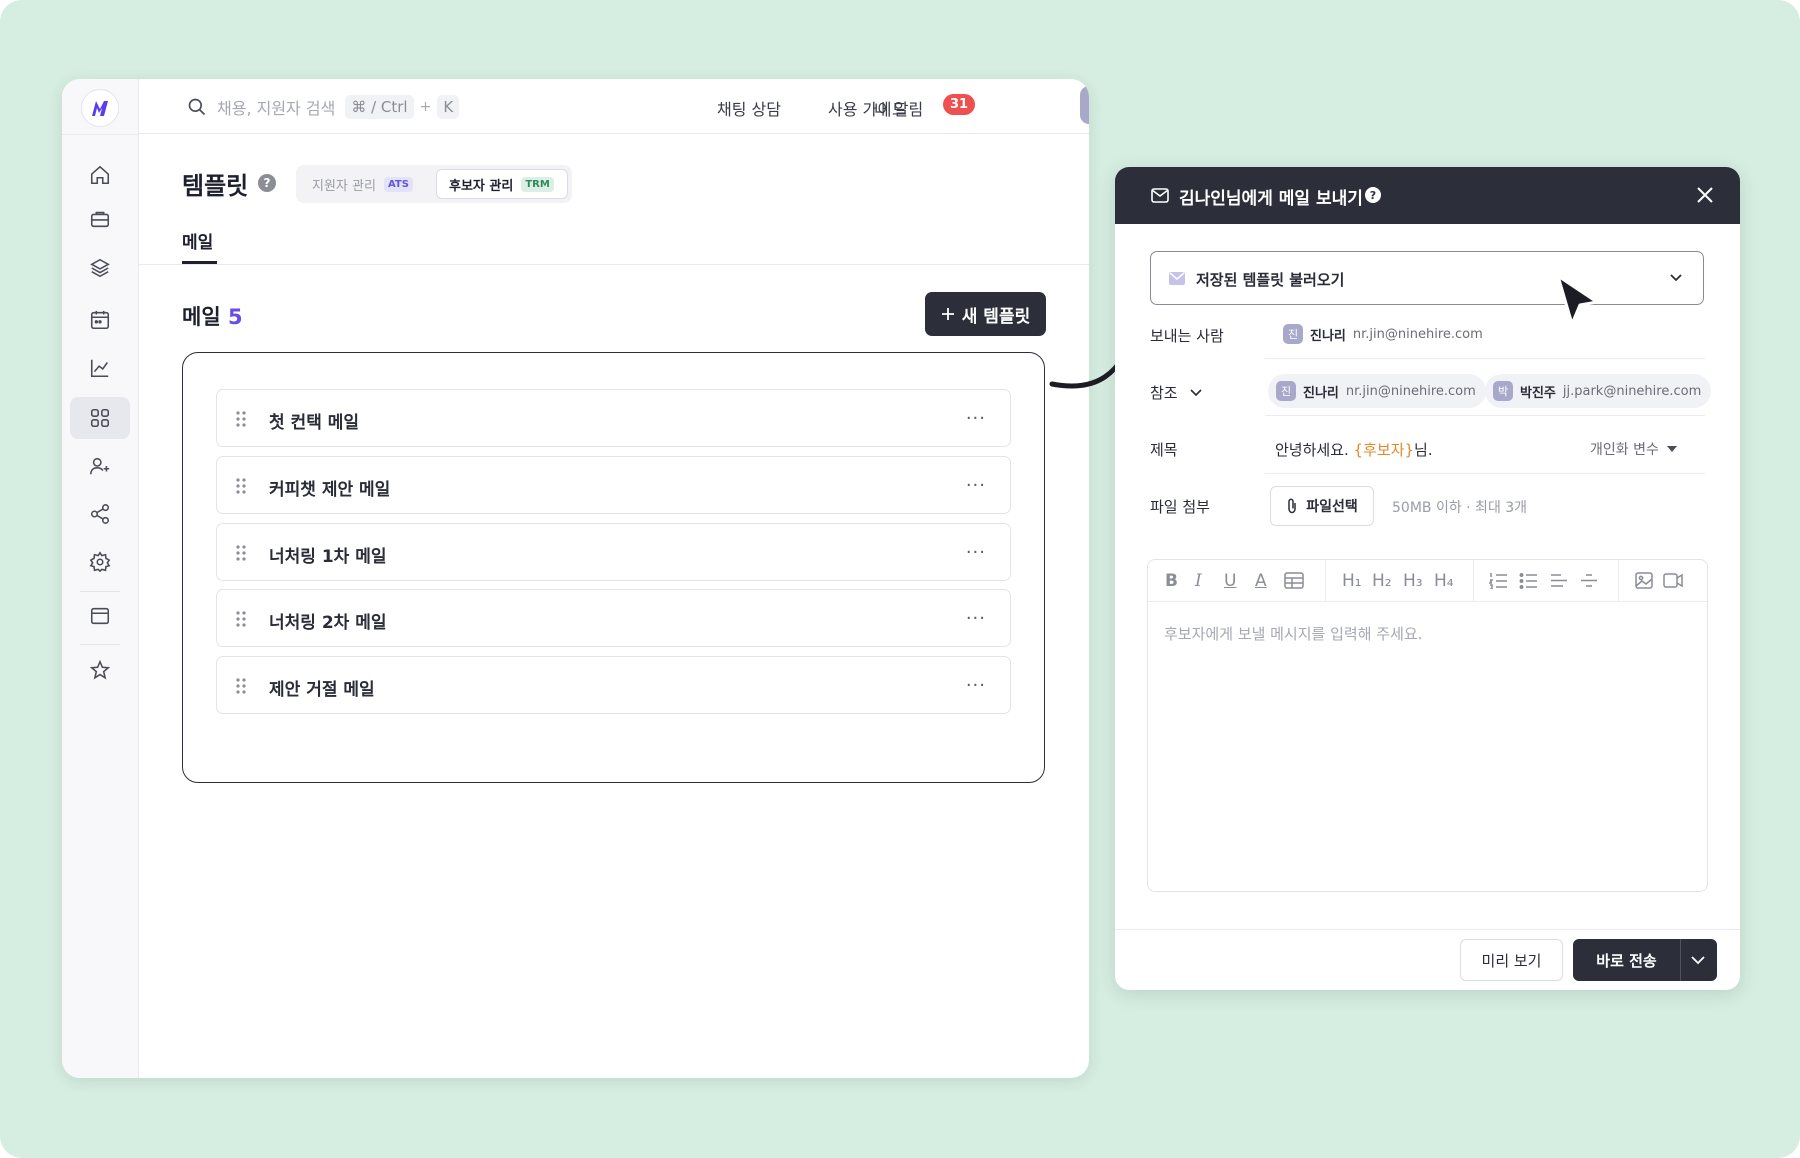 Image resolution: width=1800 pixels, height=1158 pixels. Describe the element at coordinates (1084, 105) in the screenshot. I see `avatar: 김` at that location.